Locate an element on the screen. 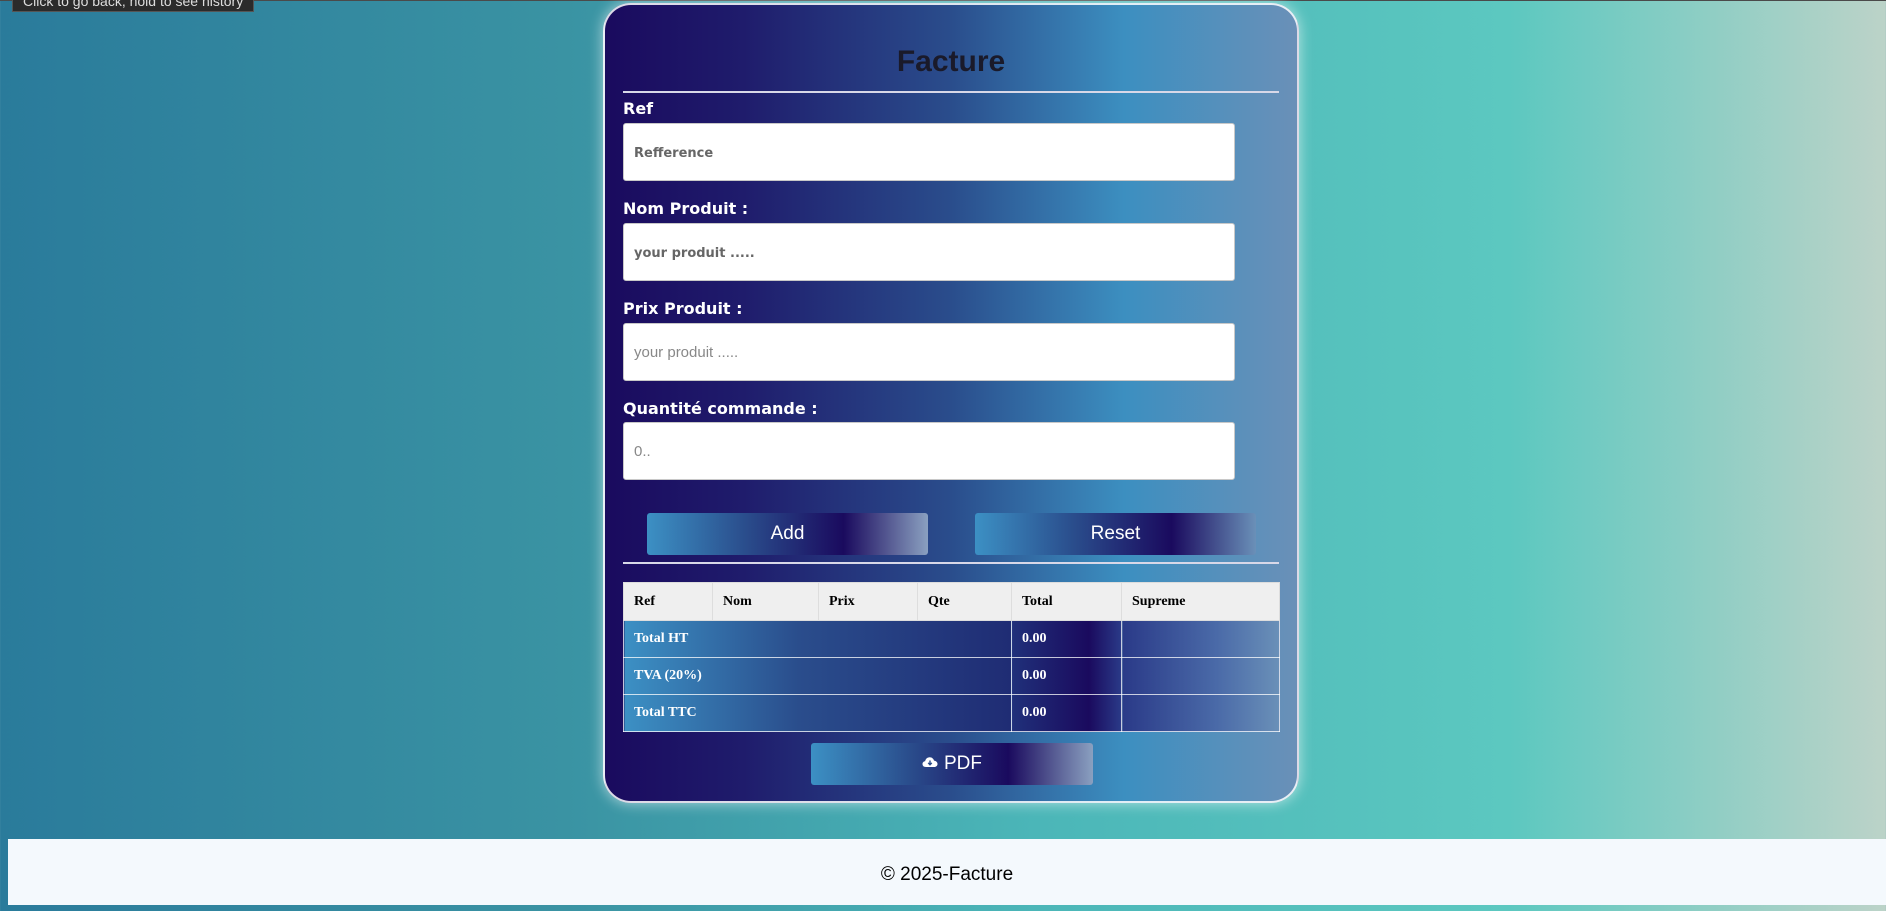  top-border-line is located at coordinates (943, 0).